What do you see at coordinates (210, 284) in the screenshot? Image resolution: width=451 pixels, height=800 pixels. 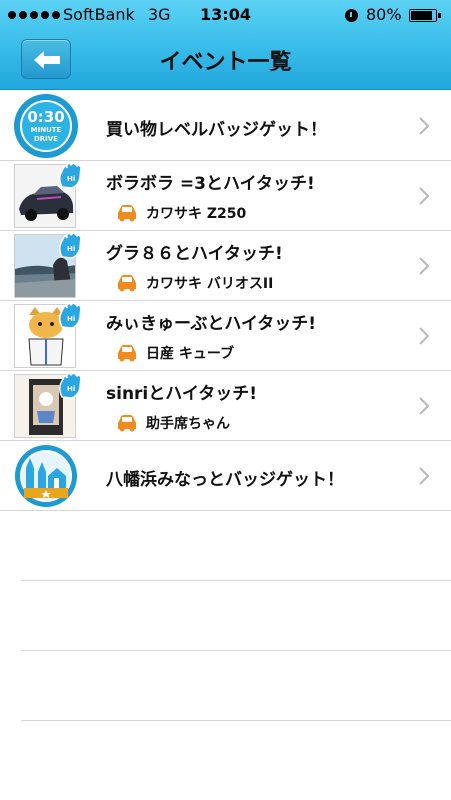 I see `car-model: カワサキ バリオスII` at bounding box center [210, 284].